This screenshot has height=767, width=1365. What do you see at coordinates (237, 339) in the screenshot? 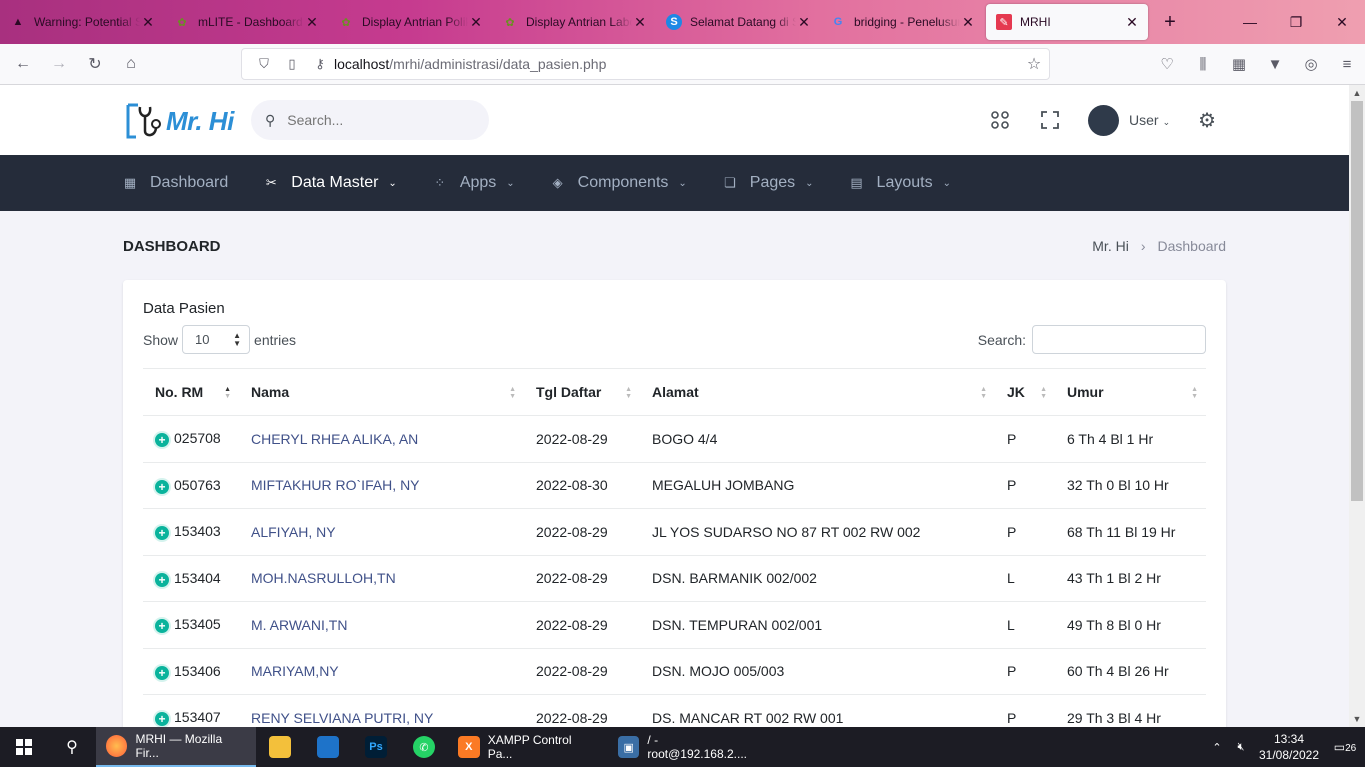
I see `select-arrows-icon: ▲ ▼` at bounding box center [237, 339].